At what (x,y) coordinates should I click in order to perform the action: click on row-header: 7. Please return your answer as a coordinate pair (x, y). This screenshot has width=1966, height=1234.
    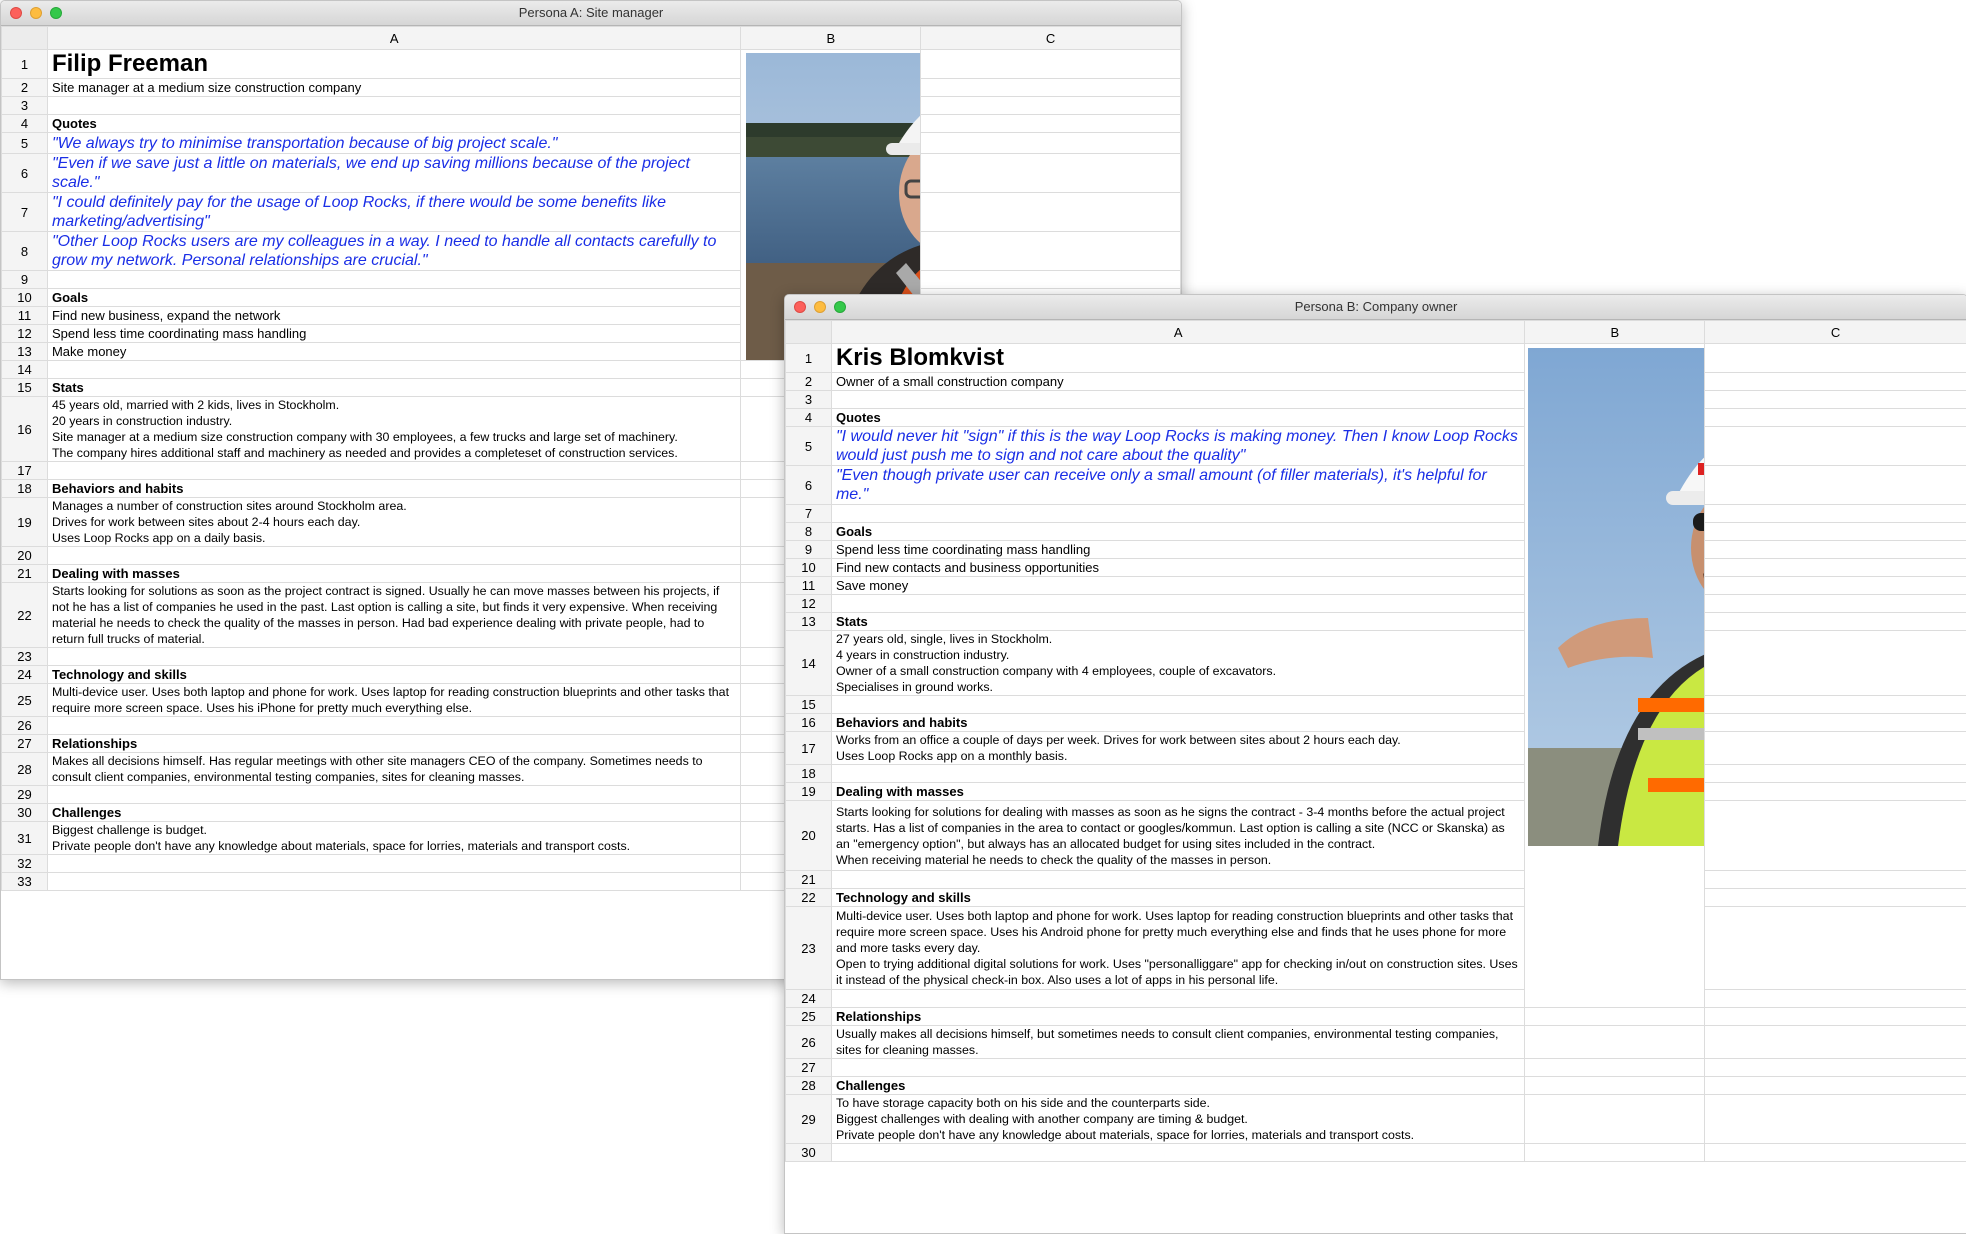
    Looking at the image, I should click on (809, 514).